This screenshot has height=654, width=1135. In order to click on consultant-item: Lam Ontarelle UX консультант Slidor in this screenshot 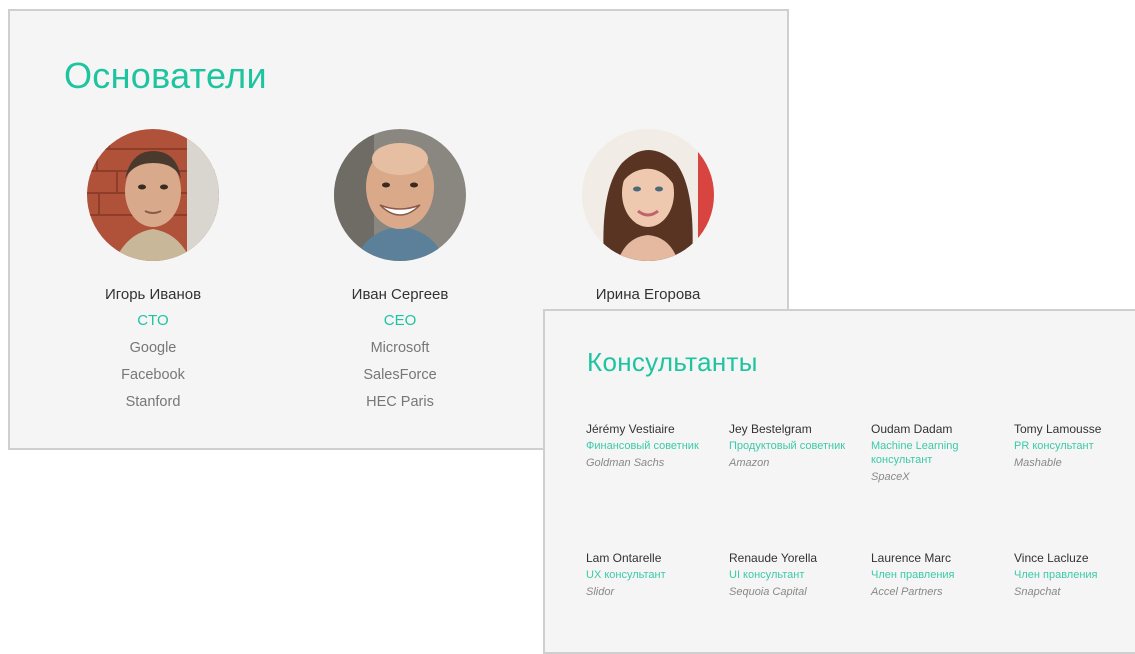, I will do `click(653, 574)`.